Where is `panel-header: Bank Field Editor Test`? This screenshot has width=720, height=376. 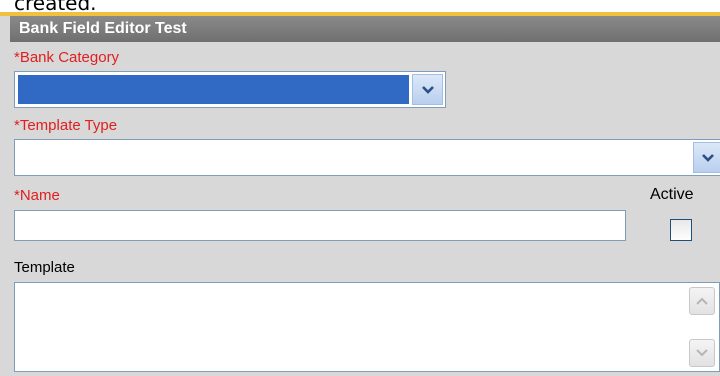 panel-header: Bank Field Editor Test is located at coordinates (365, 29).